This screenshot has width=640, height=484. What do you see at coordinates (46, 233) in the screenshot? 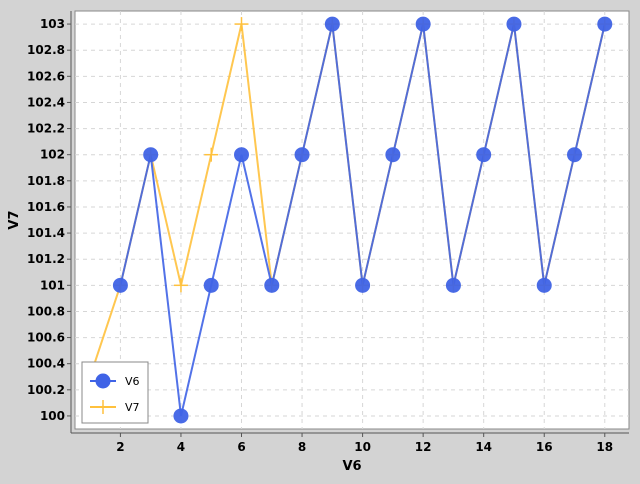
I see `y-tick-label: 101.4` at bounding box center [46, 233].